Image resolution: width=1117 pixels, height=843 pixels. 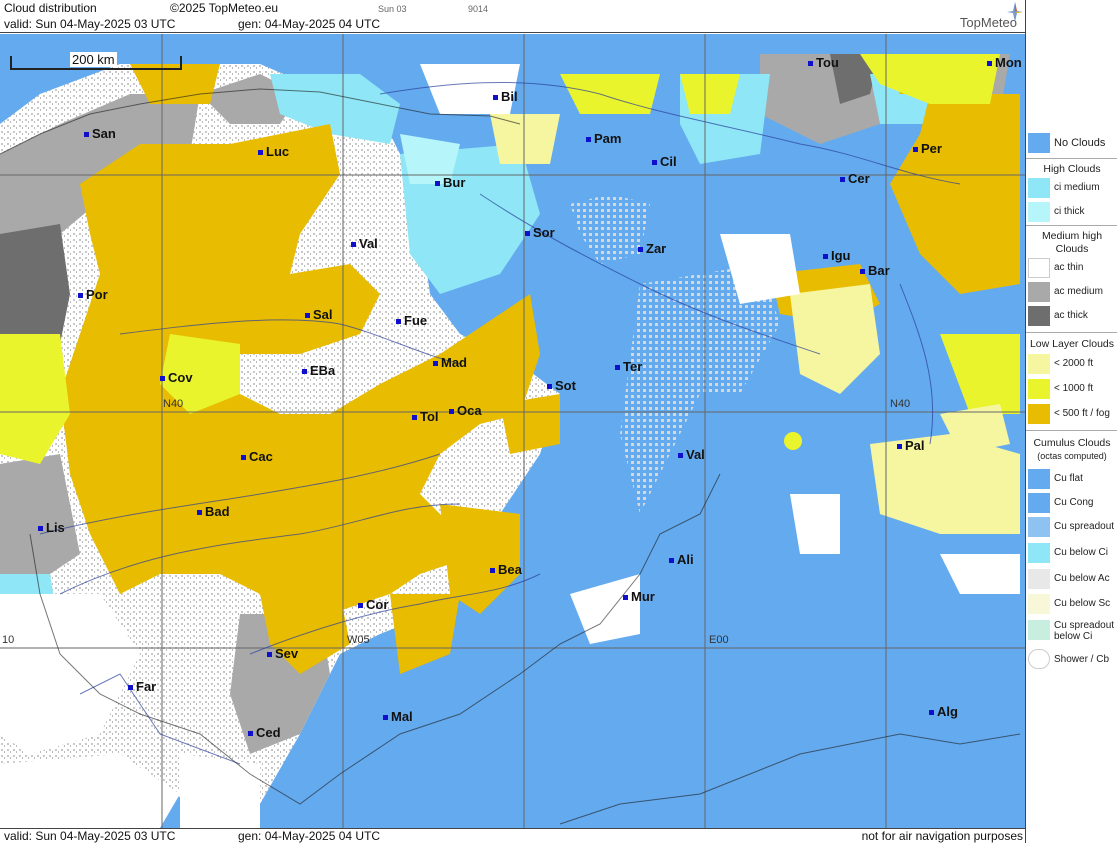 I want to click on city-marker: Cil, so click(x=664, y=161).